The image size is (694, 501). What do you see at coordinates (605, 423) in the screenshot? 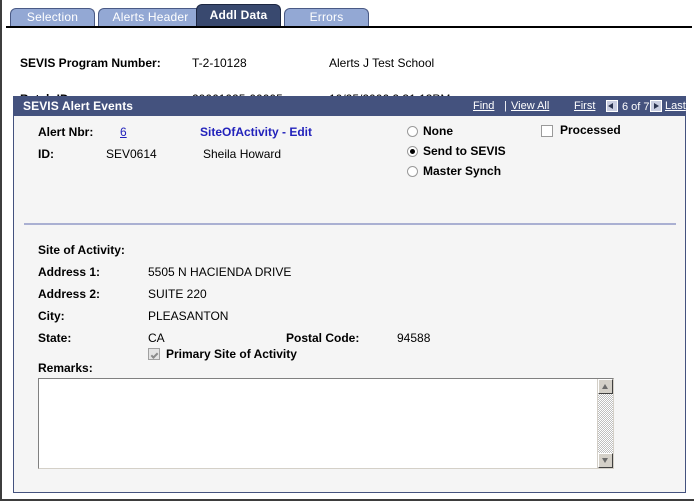
I see `remarks-scrollbar` at bounding box center [605, 423].